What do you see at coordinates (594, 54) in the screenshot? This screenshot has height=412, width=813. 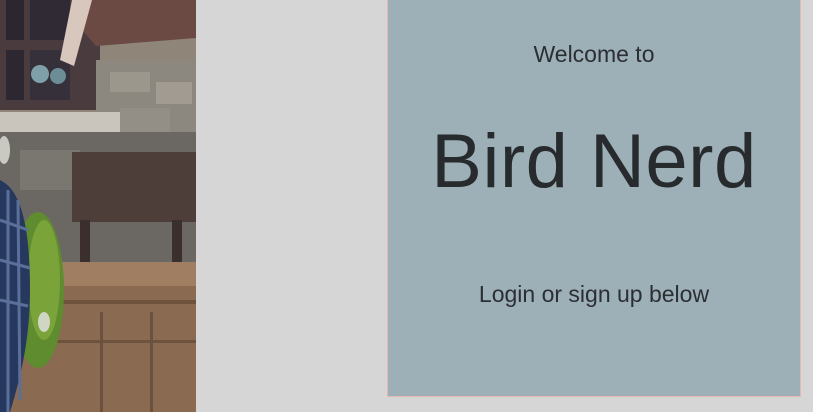 I see `welcome-text: Welcome to` at bounding box center [594, 54].